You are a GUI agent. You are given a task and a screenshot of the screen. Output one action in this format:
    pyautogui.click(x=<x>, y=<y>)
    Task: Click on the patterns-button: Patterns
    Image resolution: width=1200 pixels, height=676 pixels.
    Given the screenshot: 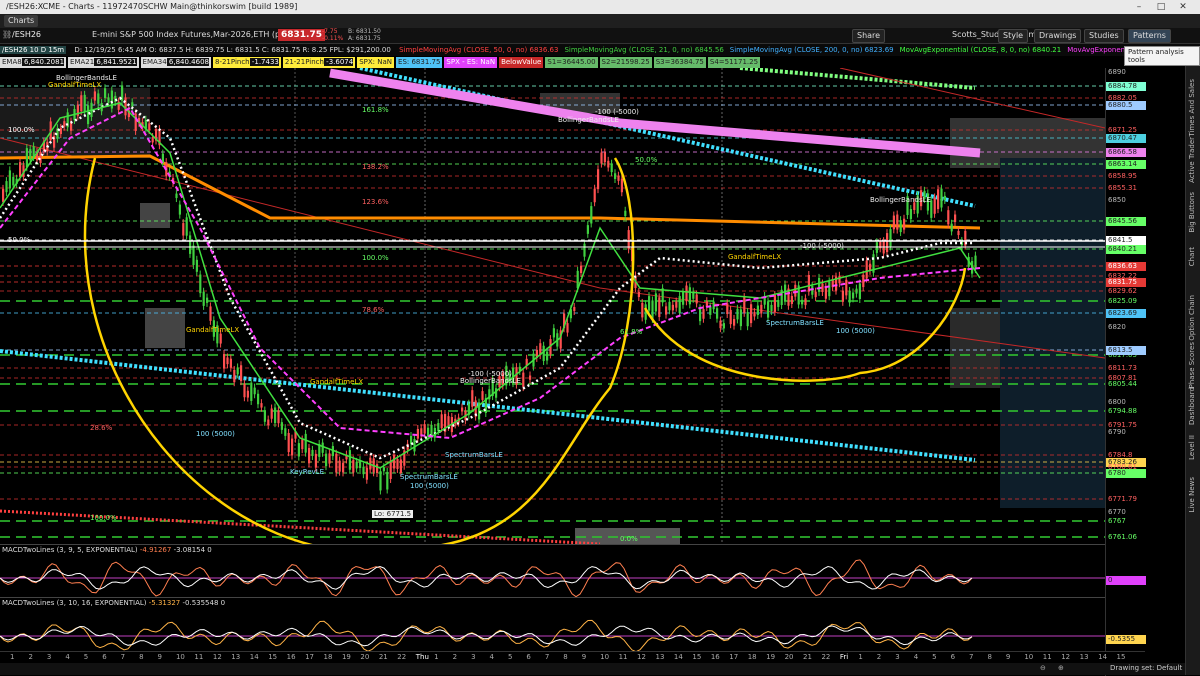 What is the action you would take?
    pyautogui.click(x=1149, y=36)
    